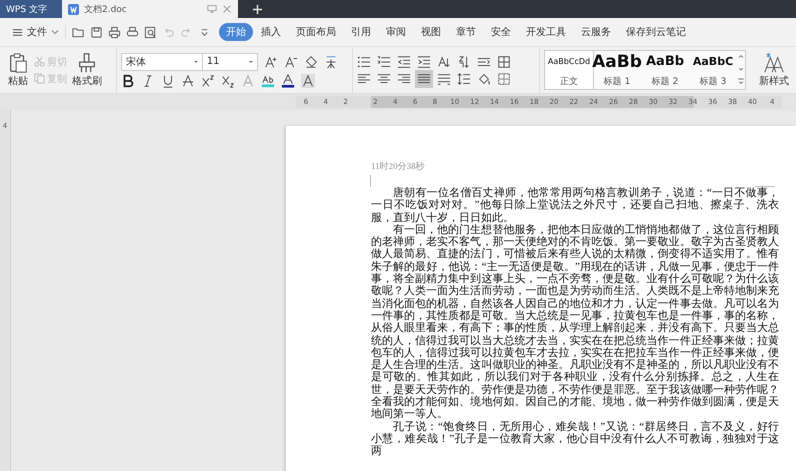  What do you see at coordinates (167, 81) in the screenshot?
I see `underline-icon` at bounding box center [167, 81].